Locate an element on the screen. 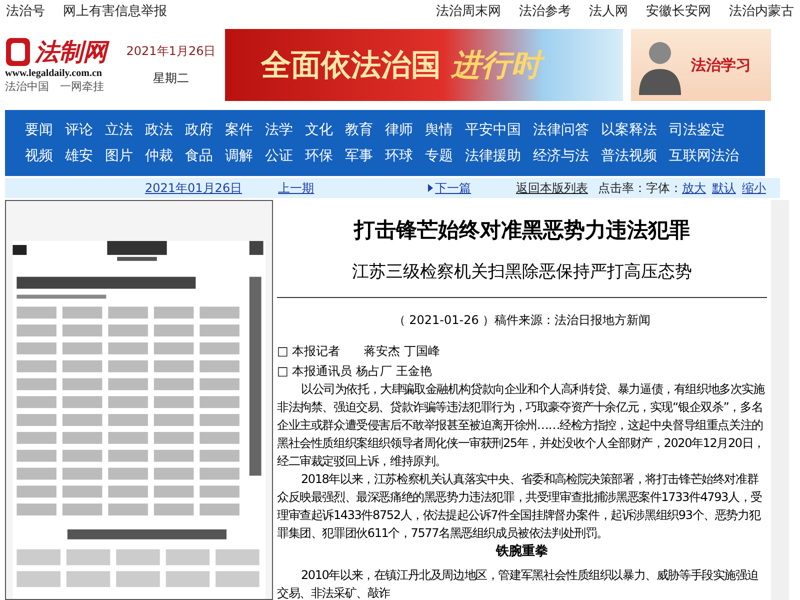 The image size is (800, 600). header-date: 2021年1月26日 is located at coordinates (171, 51).